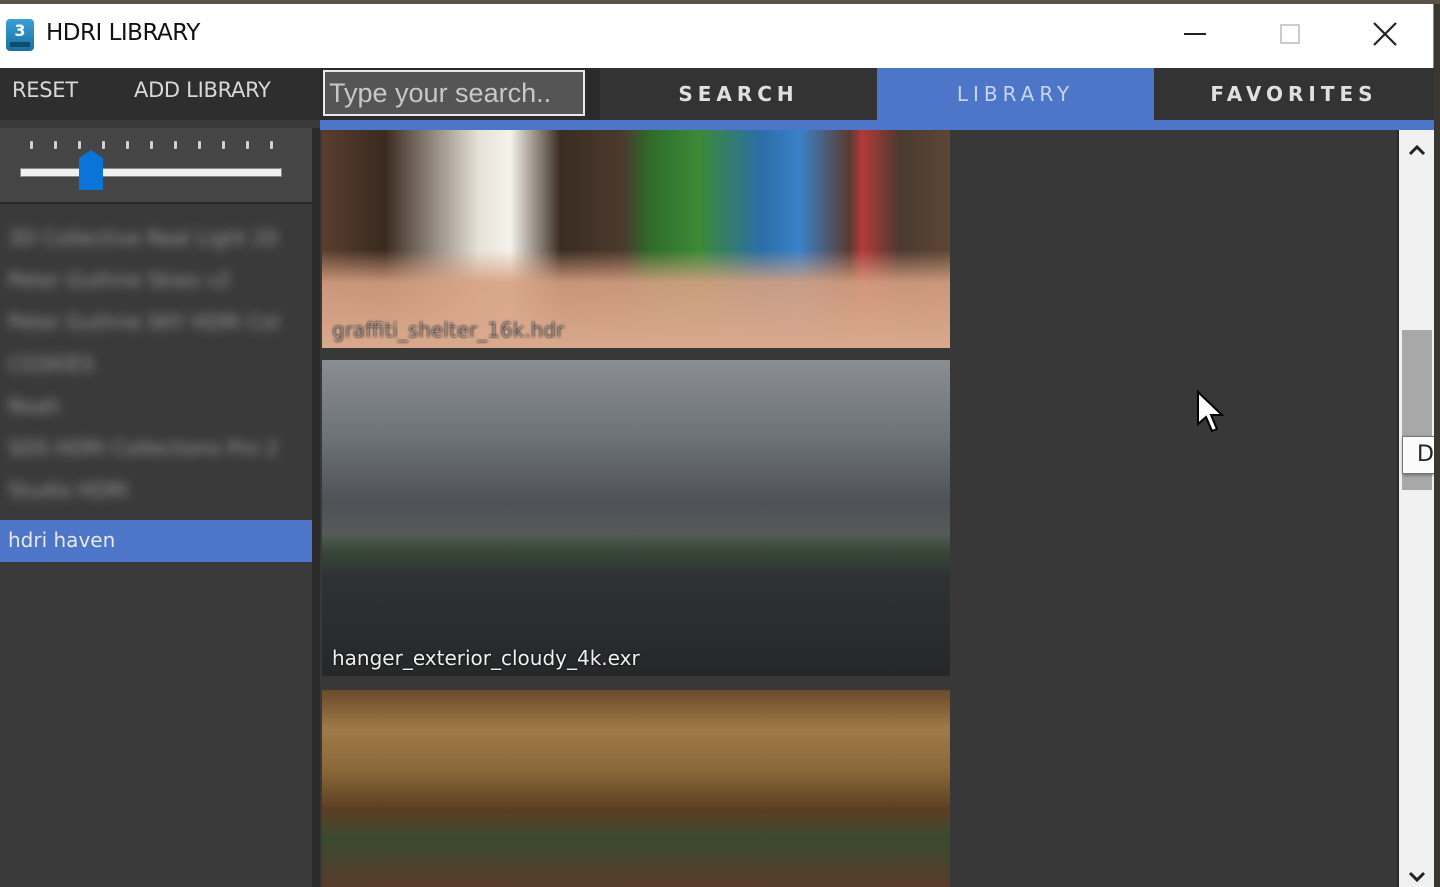 This screenshot has height=887, width=1440. I want to click on library-list-item-label: hdri haven, so click(62, 540).